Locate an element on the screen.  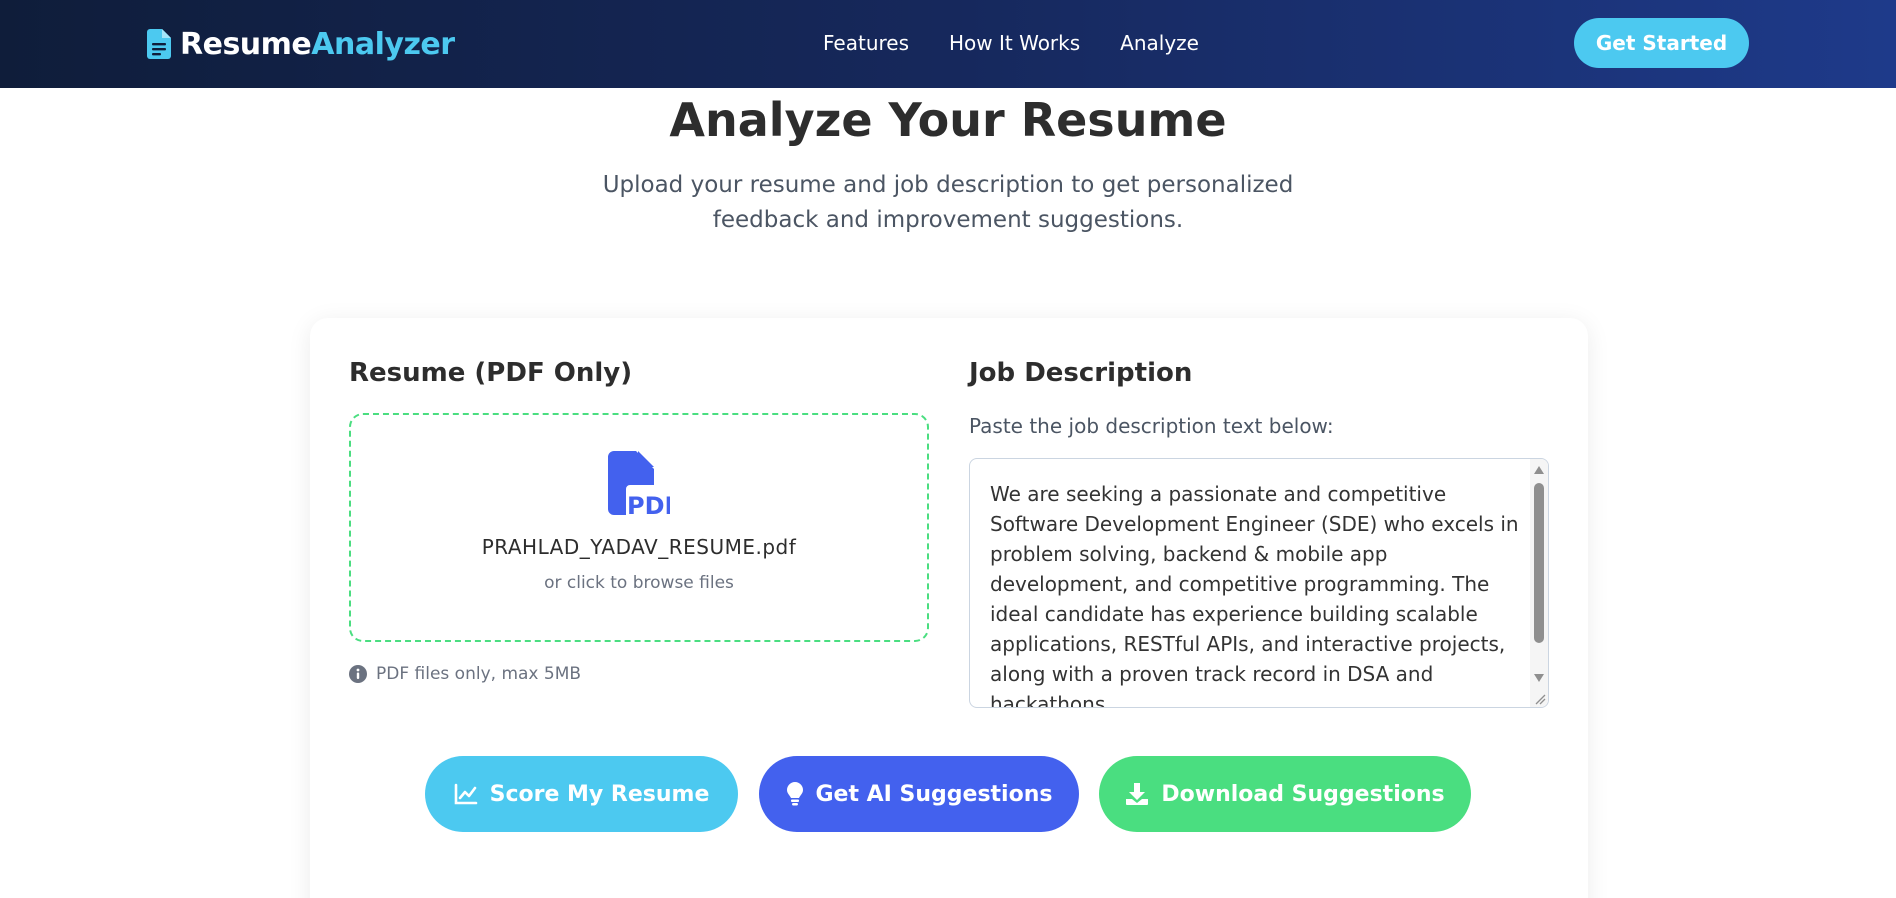
resume-section-title: Resume (PDF Only) is located at coordinates (491, 373).